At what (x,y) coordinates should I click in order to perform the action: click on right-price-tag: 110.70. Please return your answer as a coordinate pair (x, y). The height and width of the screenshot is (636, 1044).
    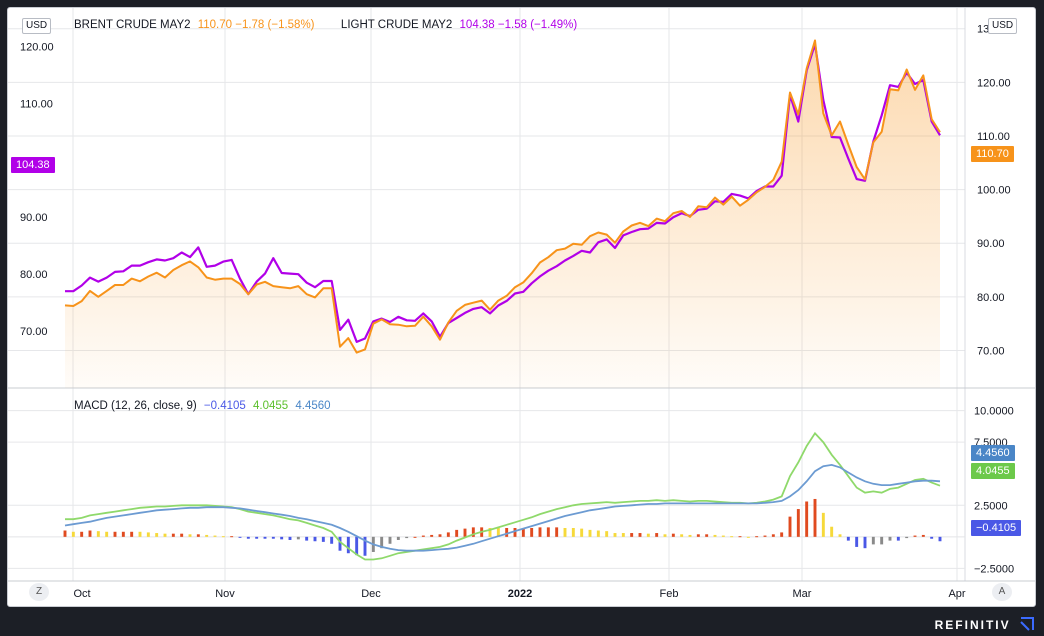
    Looking at the image, I should click on (992, 154).